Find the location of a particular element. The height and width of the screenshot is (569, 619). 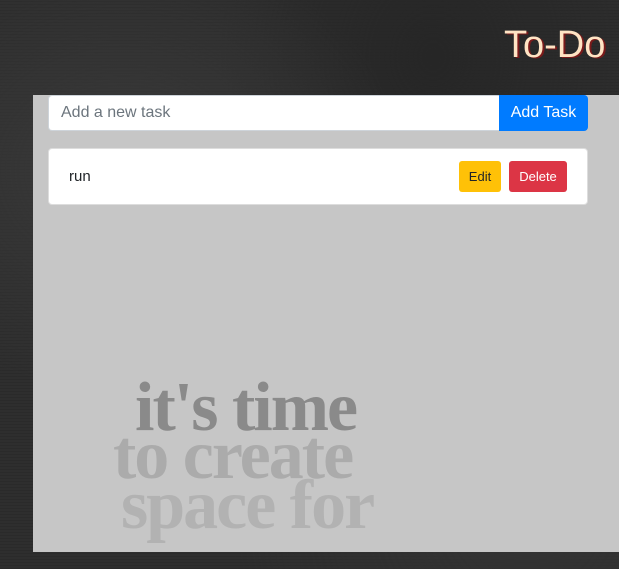

task-item: run Edit Delete is located at coordinates (318, 176).